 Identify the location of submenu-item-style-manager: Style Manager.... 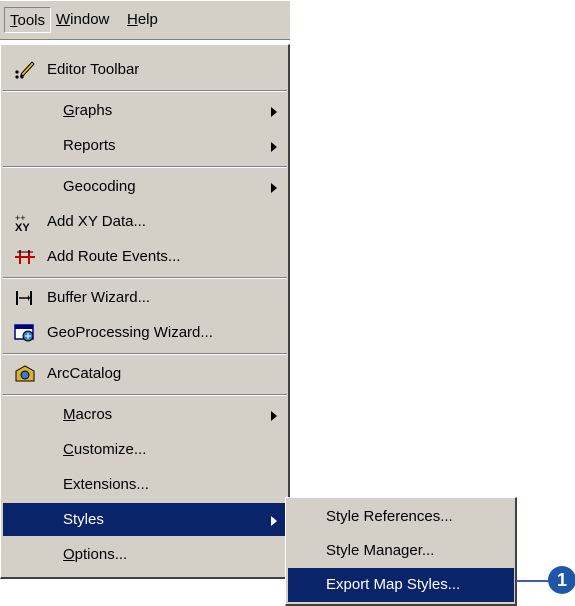
(401, 551).